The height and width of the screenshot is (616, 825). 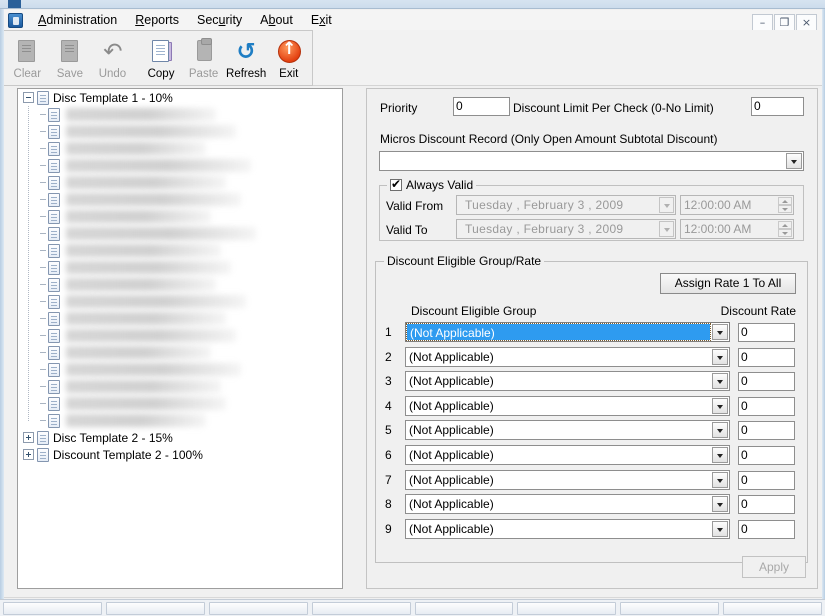 I want to click on discount-rate-input-6: 0, so click(x=766, y=455).